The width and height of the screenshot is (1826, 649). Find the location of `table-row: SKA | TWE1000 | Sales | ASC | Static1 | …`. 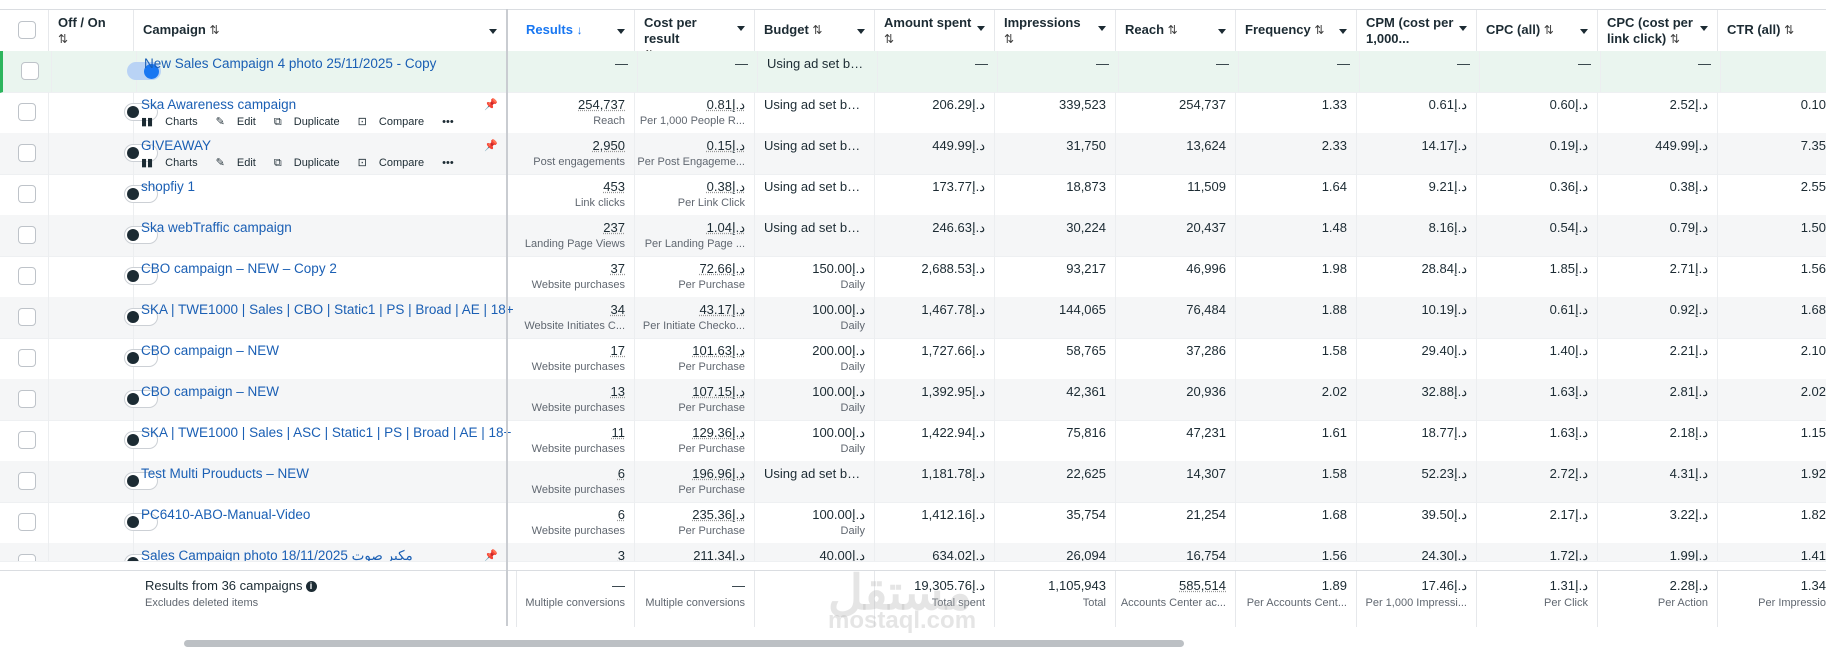

table-row: SKA | TWE1000 | Sales | ASC | Static1 | … is located at coordinates (913, 441).